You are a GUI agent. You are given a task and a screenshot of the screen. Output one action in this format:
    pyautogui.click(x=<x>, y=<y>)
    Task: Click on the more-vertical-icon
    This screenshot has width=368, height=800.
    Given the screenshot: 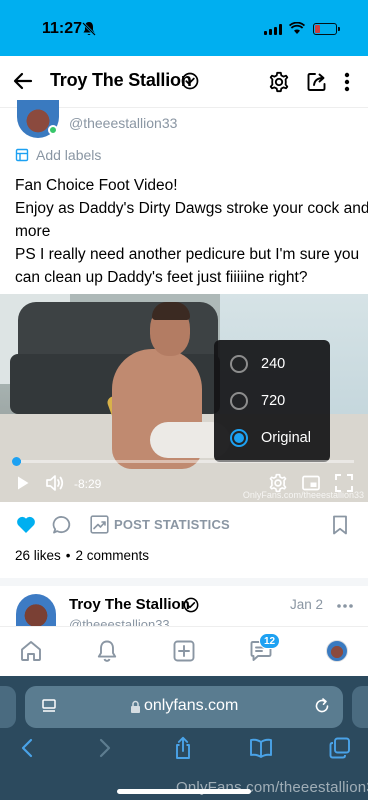 What is the action you would take?
    pyautogui.click(x=347, y=82)
    